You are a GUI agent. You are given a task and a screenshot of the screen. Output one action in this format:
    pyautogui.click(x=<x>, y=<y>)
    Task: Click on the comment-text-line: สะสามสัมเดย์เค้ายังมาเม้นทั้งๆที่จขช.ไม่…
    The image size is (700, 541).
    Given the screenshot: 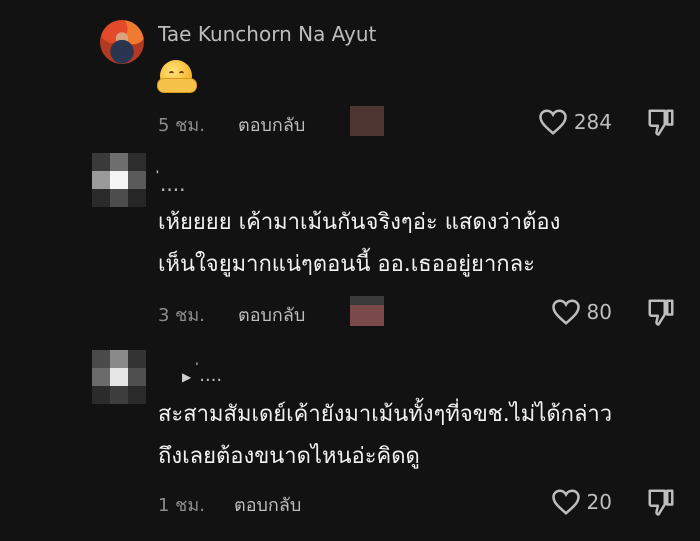 What is the action you would take?
    pyautogui.click(x=385, y=414)
    